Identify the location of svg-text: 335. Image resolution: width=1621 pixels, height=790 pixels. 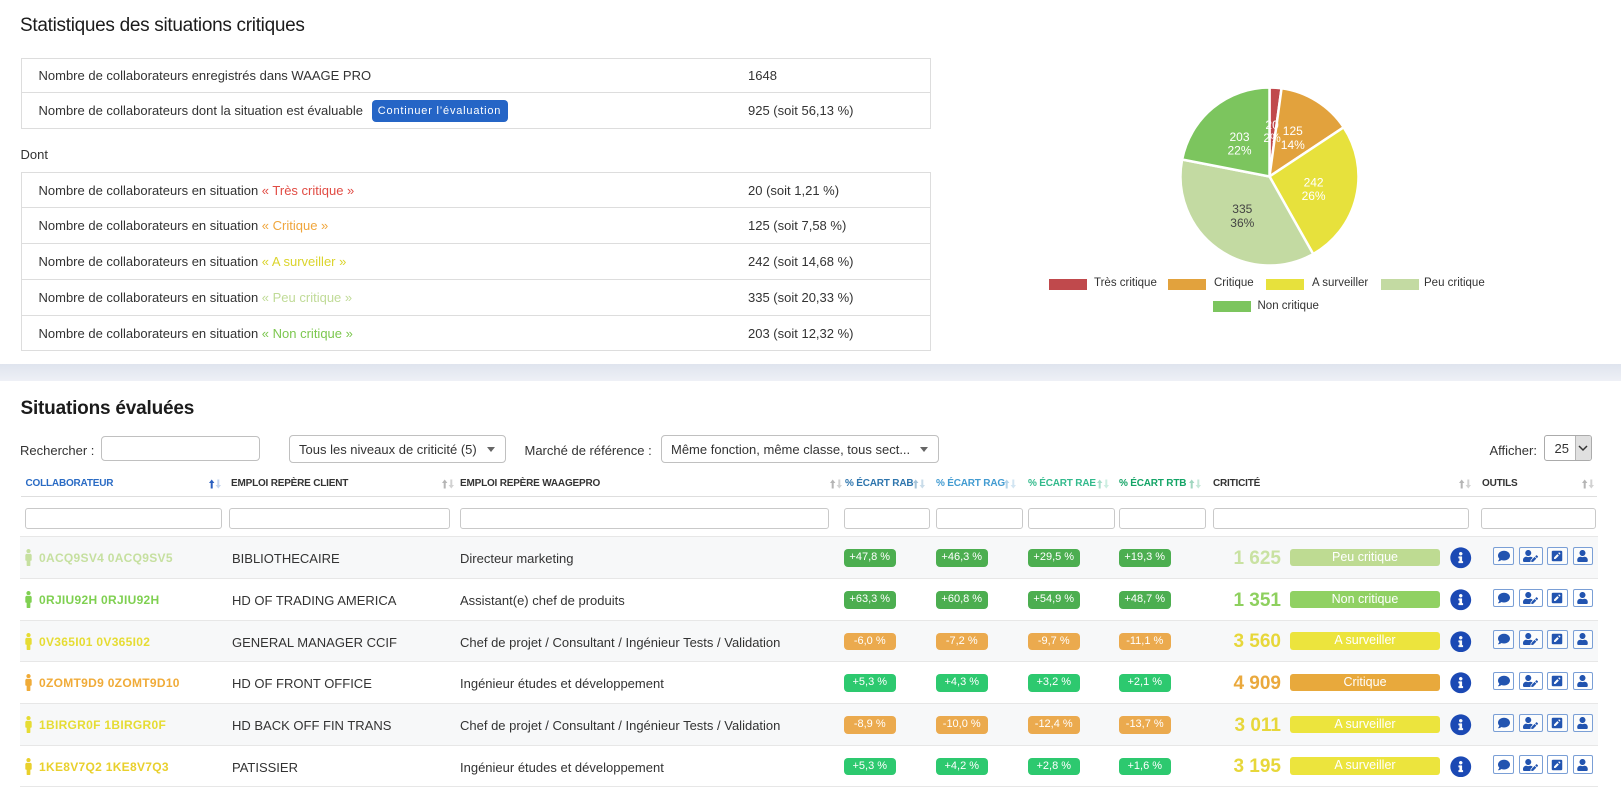
(1242, 209).